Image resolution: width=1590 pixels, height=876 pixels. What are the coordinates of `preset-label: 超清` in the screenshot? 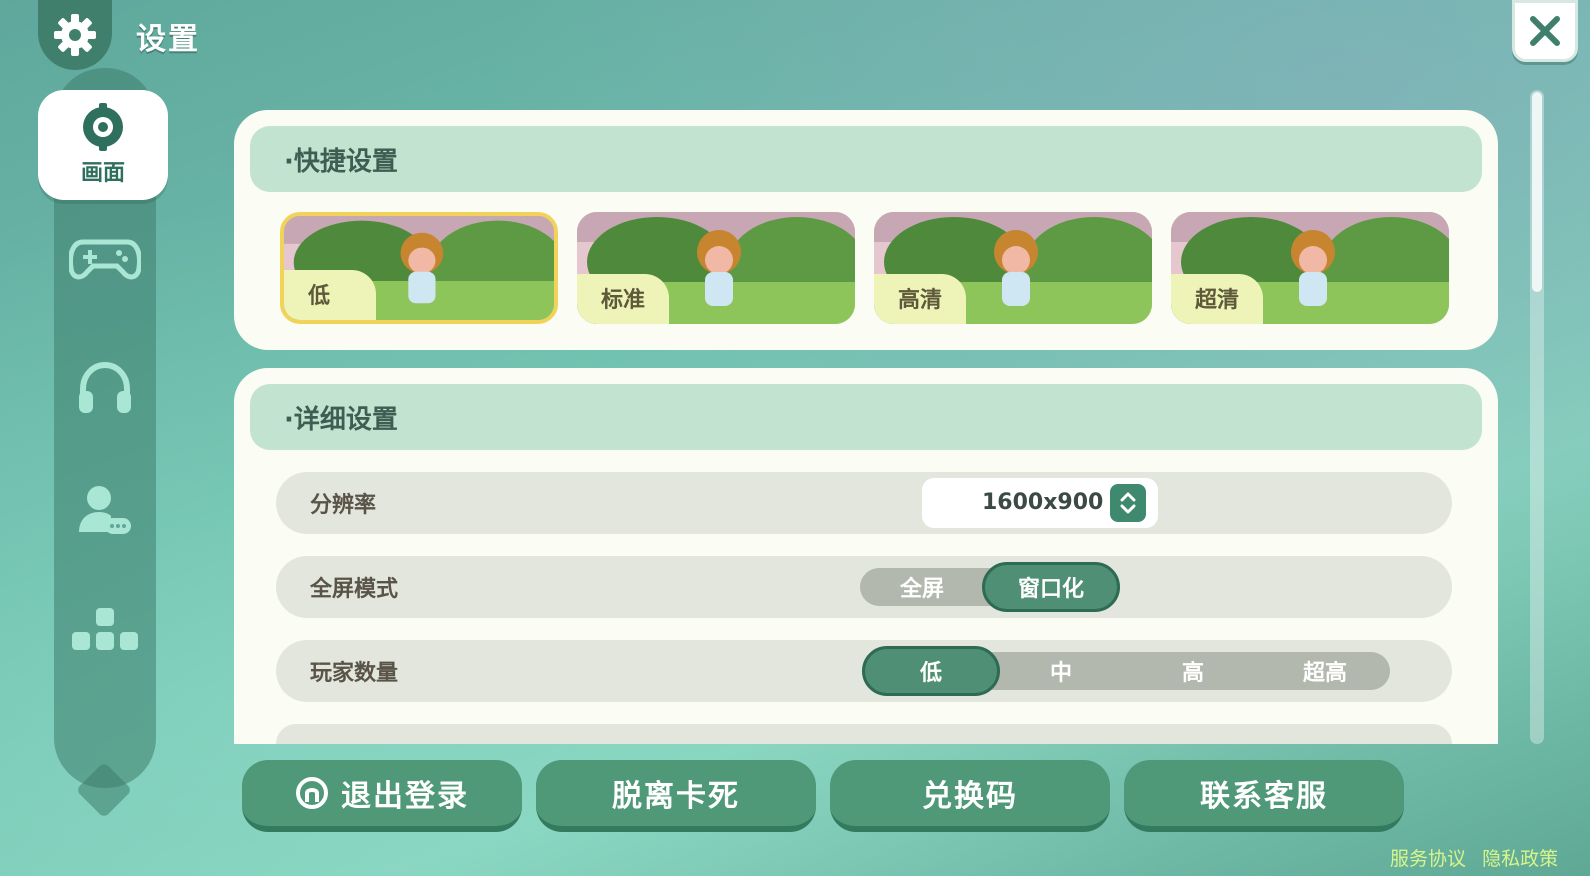 It's located at (1217, 299).